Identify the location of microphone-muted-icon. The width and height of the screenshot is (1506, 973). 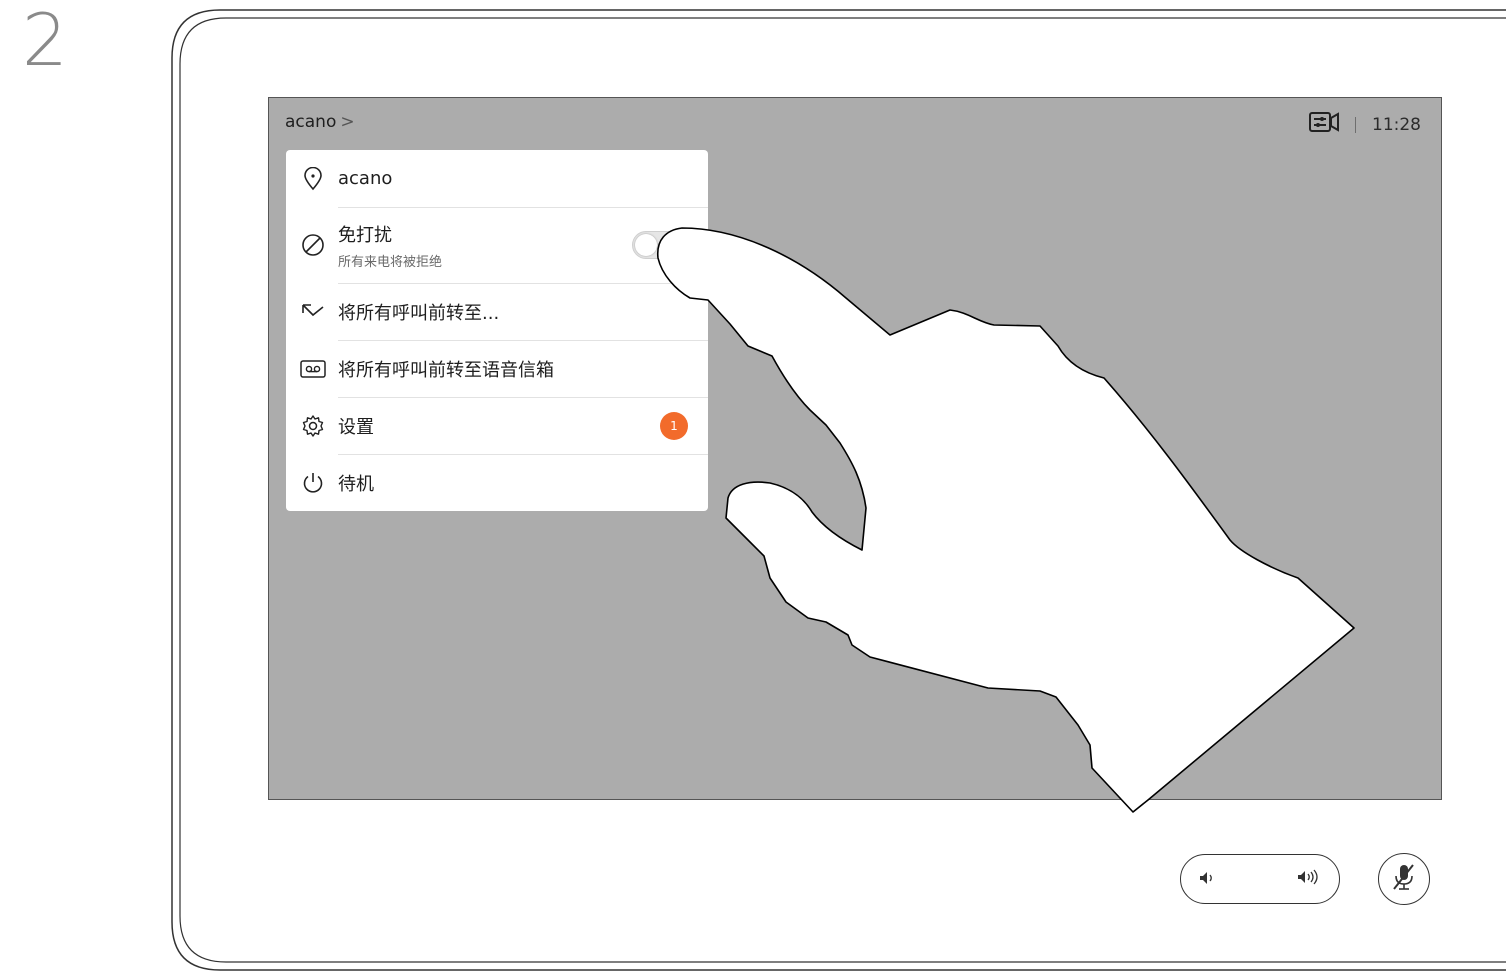
(1404, 879).